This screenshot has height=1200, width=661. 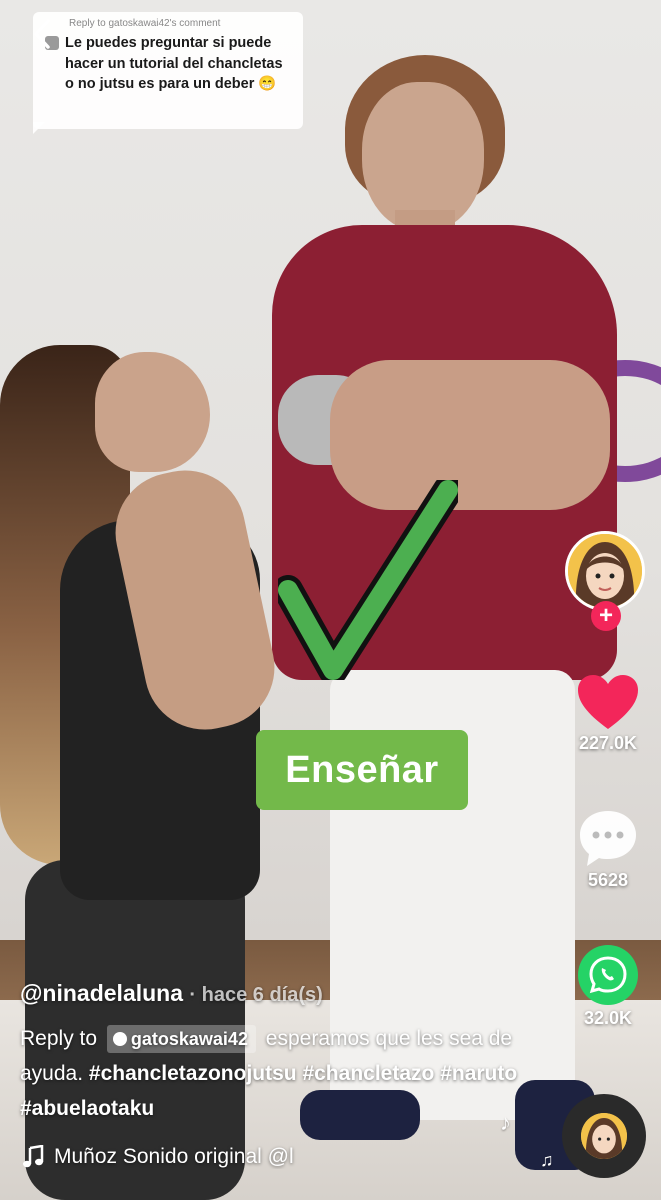 I want to click on reply-username: gatoskawai42, so click(x=189, y=1039).